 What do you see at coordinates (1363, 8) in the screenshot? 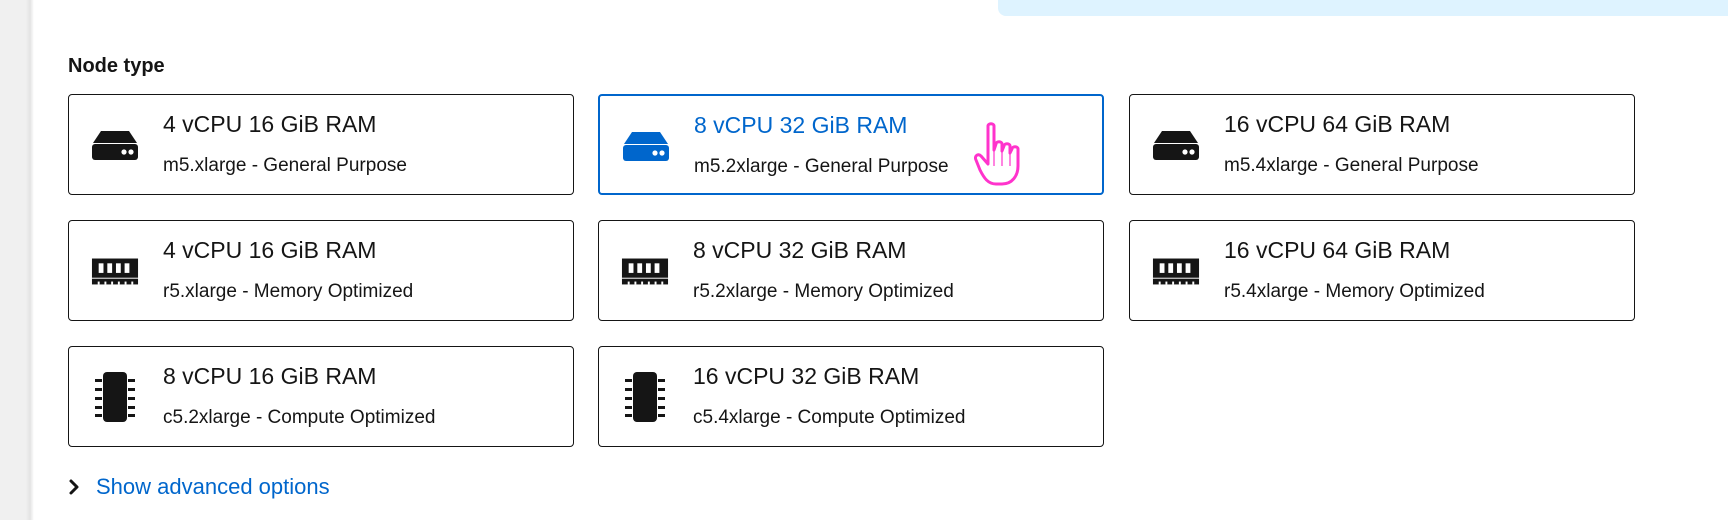
I see `info-banner` at bounding box center [1363, 8].